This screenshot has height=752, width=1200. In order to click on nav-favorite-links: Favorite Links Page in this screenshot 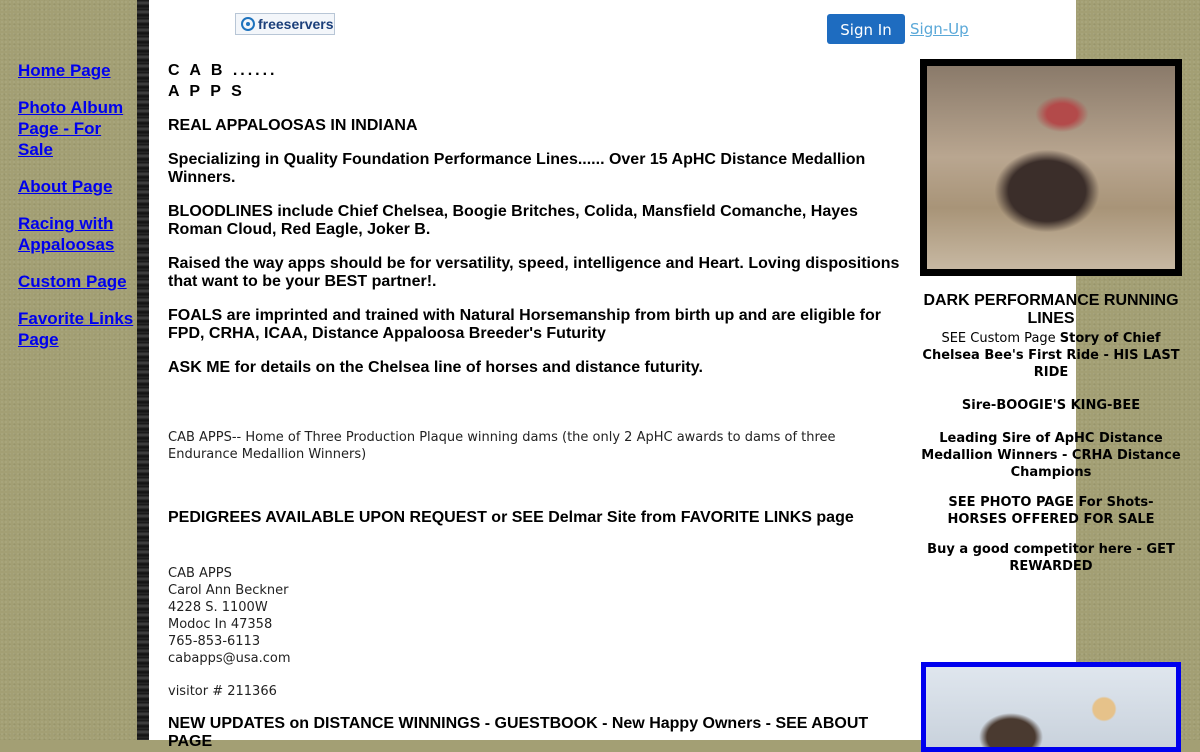, I will do `click(78, 329)`.